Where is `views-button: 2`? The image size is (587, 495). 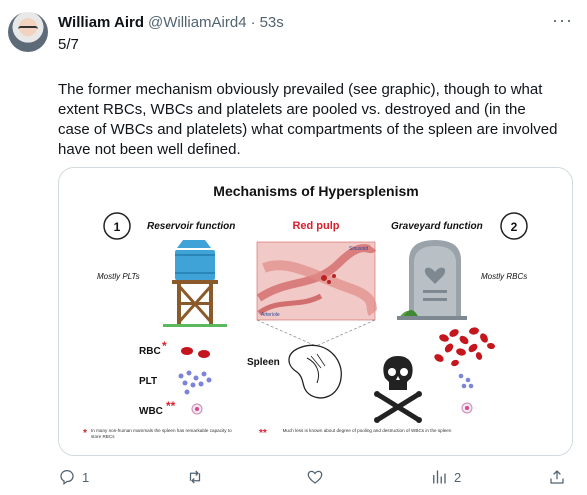
views-button: 2 is located at coordinates (445, 477).